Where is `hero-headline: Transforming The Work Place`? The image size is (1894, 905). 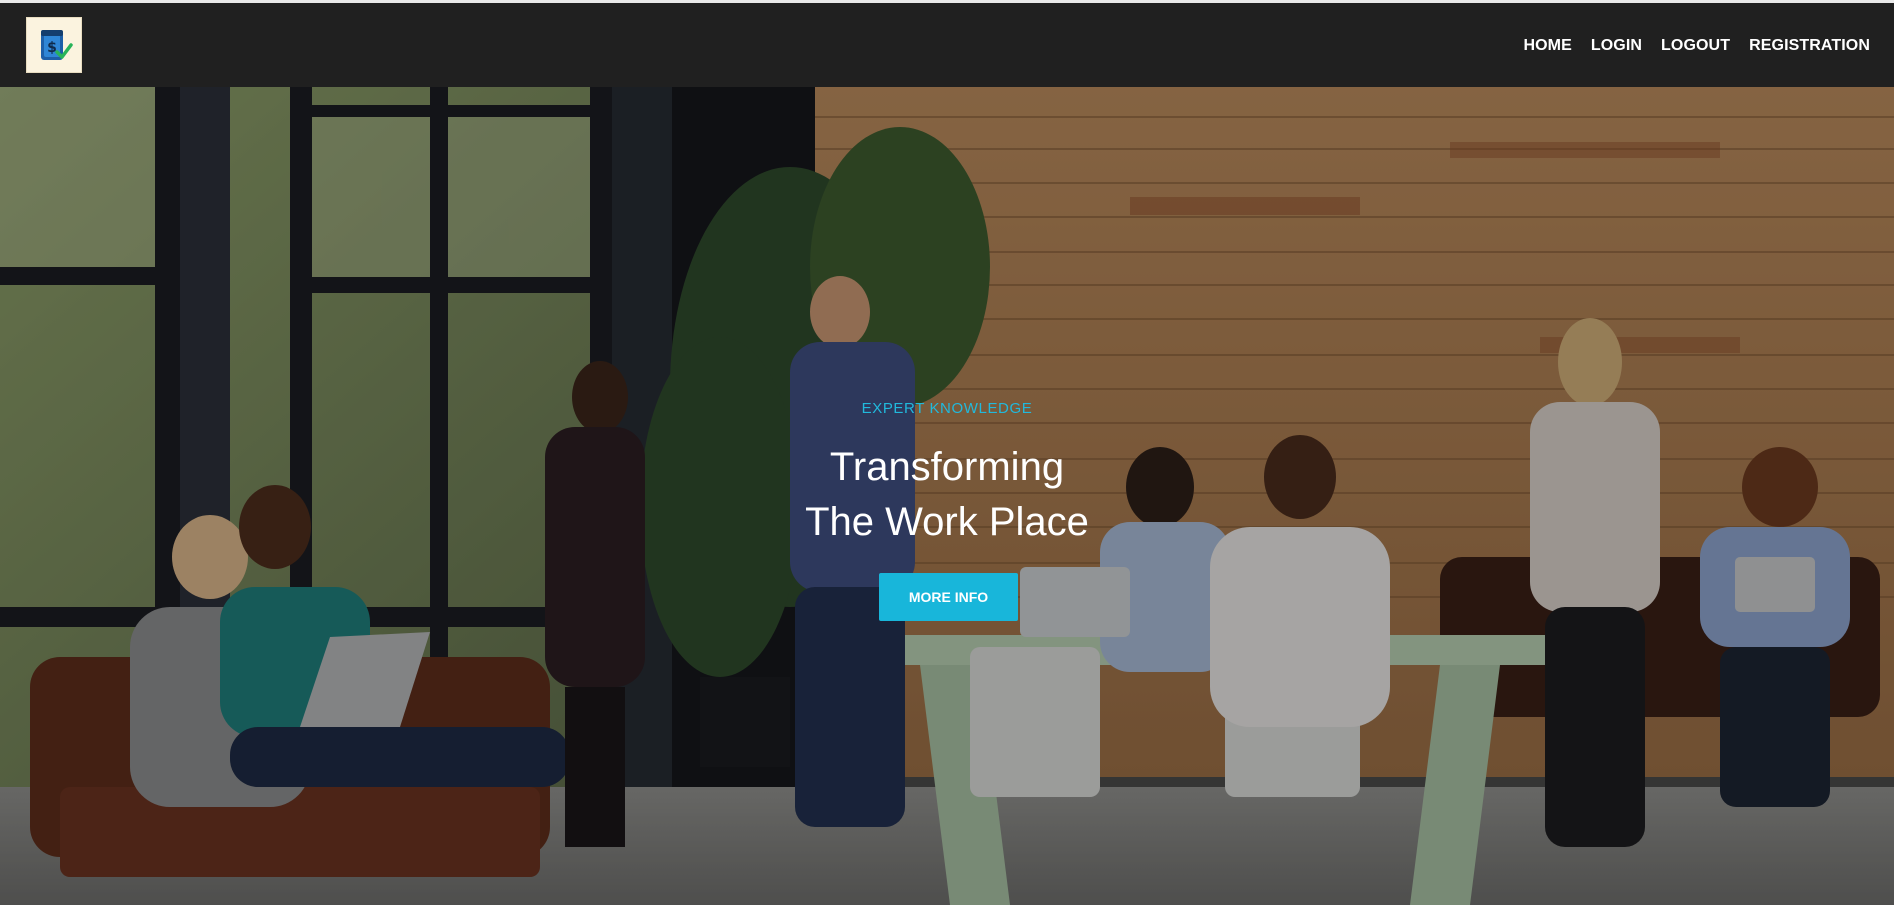
hero-headline: Transforming The Work Place is located at coordinates (947, 495).